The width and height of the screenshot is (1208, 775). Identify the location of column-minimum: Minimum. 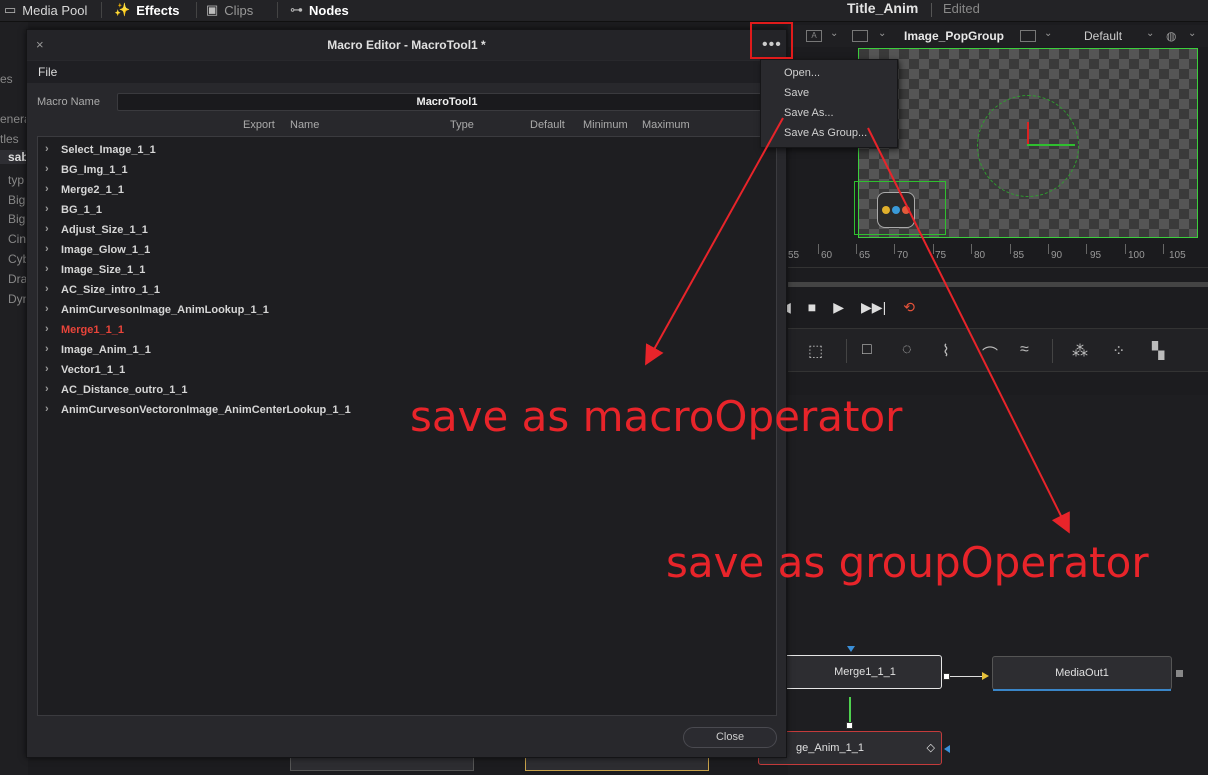
(605, 125).